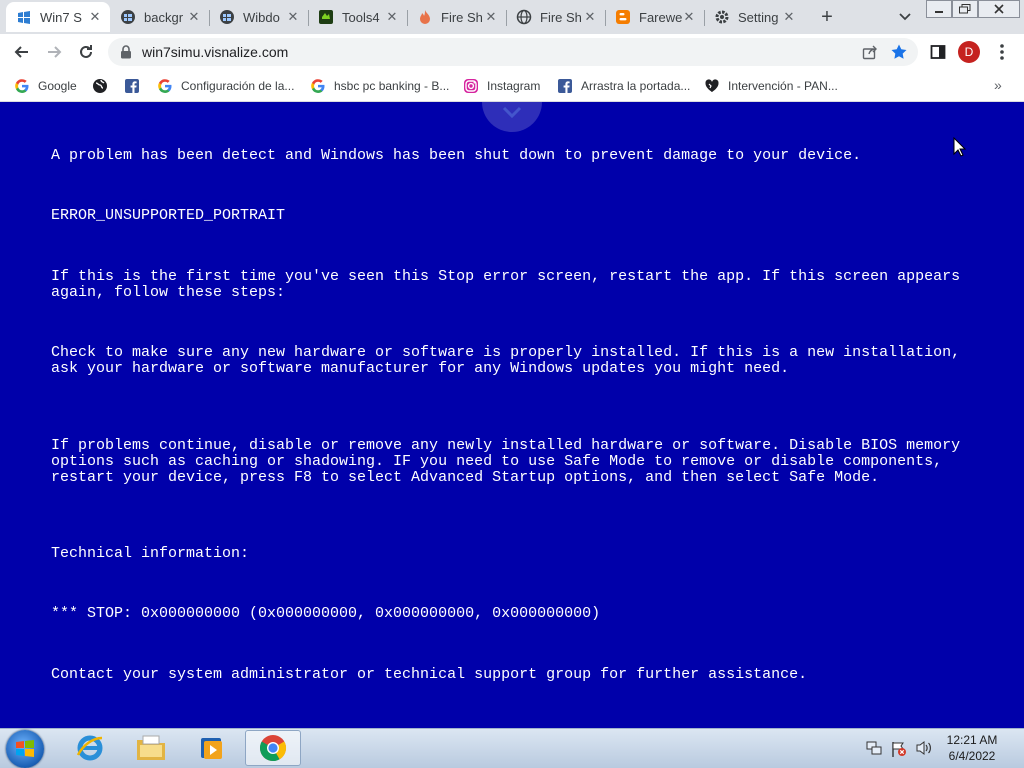 This screenshot has width=1024, height=768. What do you see at coordinates (722, 17) in the screenshot?
I see `gear-favicon` at bounding box center [722, 17].